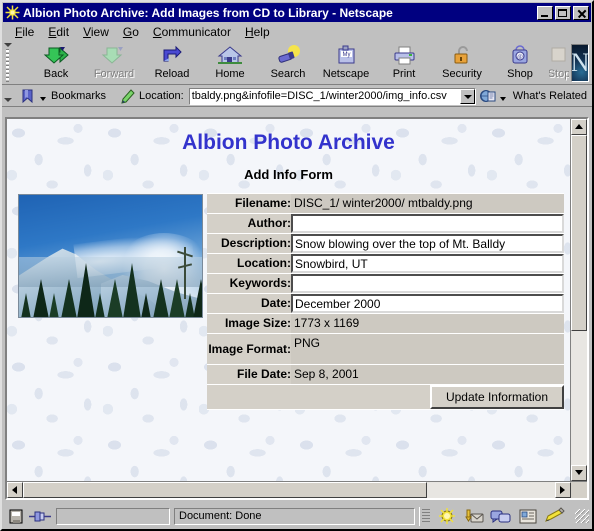 The width and height of the screenshot is (594, 531). I want to click on maximize-button, so click(563, 12).